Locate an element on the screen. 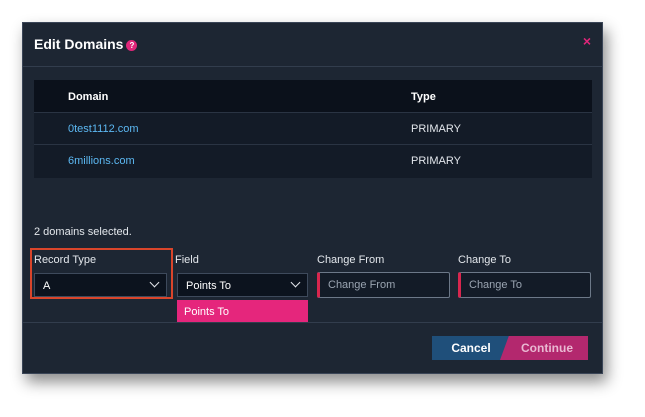 The width and height of the screenshot is (645, 417). dialog-header: Edit Domains? × is located at coordinates (312, 45).